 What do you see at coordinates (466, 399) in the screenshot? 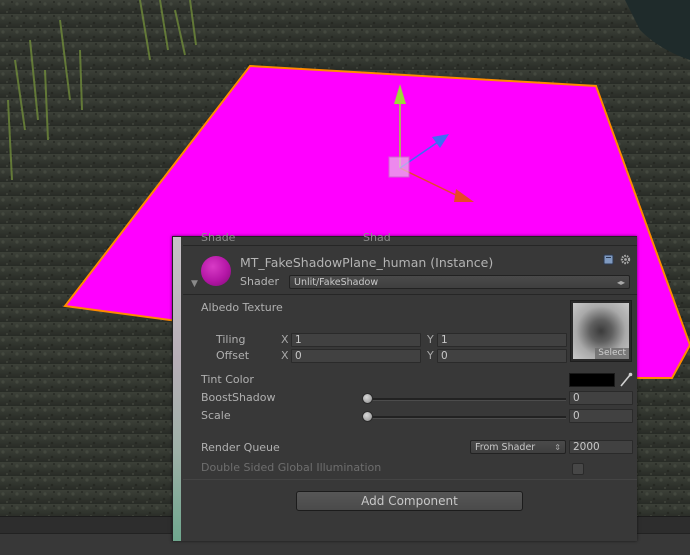
I see `boost-shadow-slider-track` at bounding box center [466, 399].